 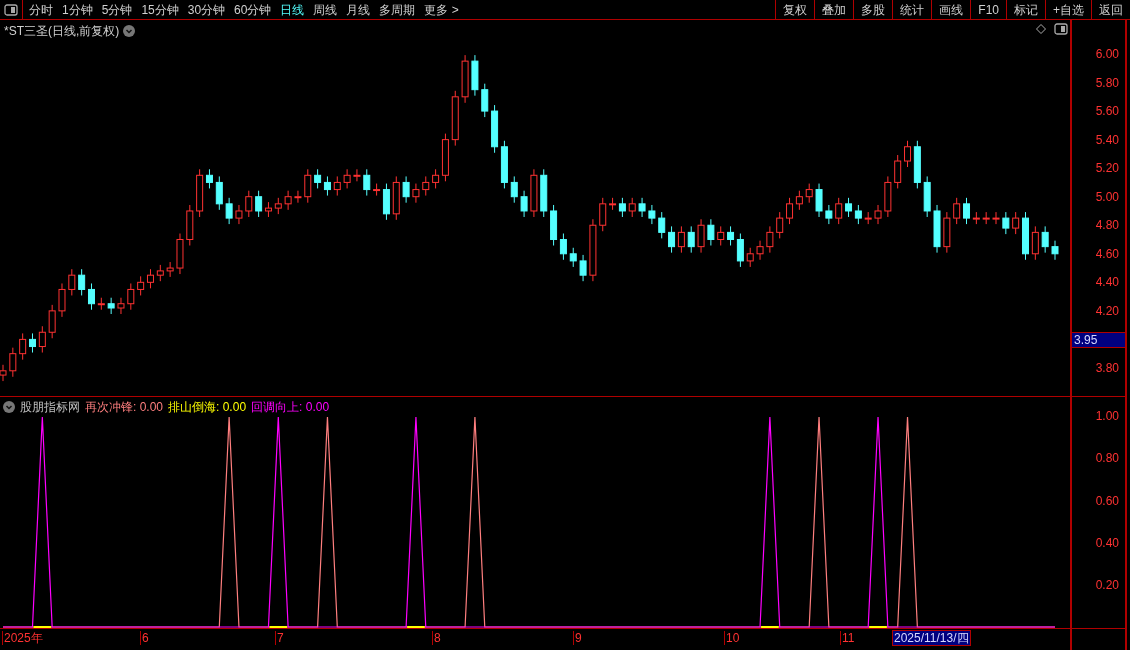 What do you see at coordinates (951, 9) in the screenshot?
I see `toolbar-button: 画线` at bounding box center [951, 9].